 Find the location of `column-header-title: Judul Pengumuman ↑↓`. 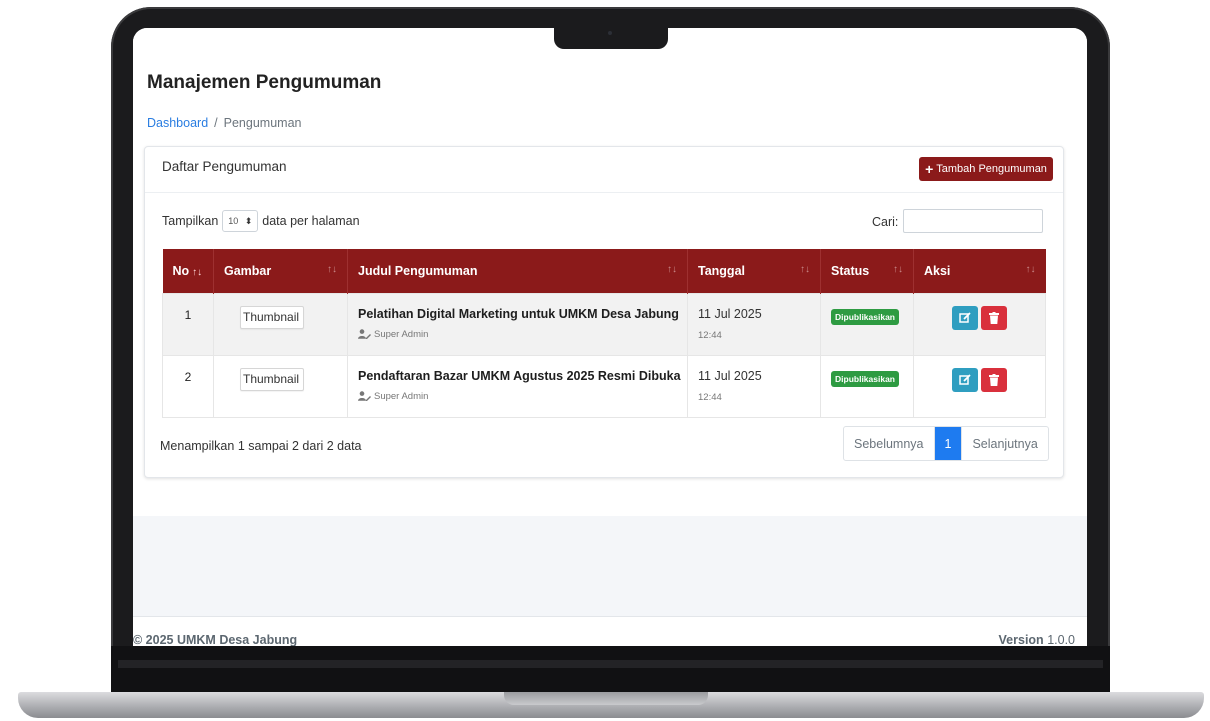

column-header-title: Judul Pengumuman ↑↓ is located at coordinates (517, 271).